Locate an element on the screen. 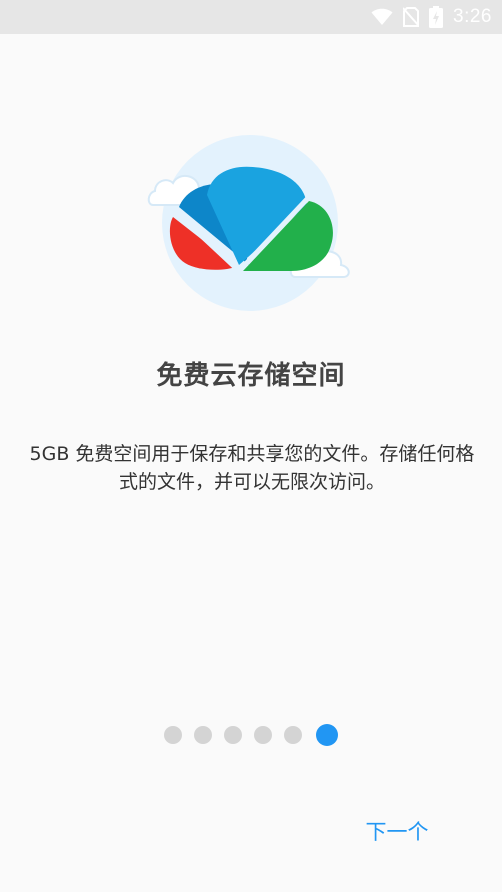 The image size is (502, 892). no-sim-icon is located at coordinates (411, 17).